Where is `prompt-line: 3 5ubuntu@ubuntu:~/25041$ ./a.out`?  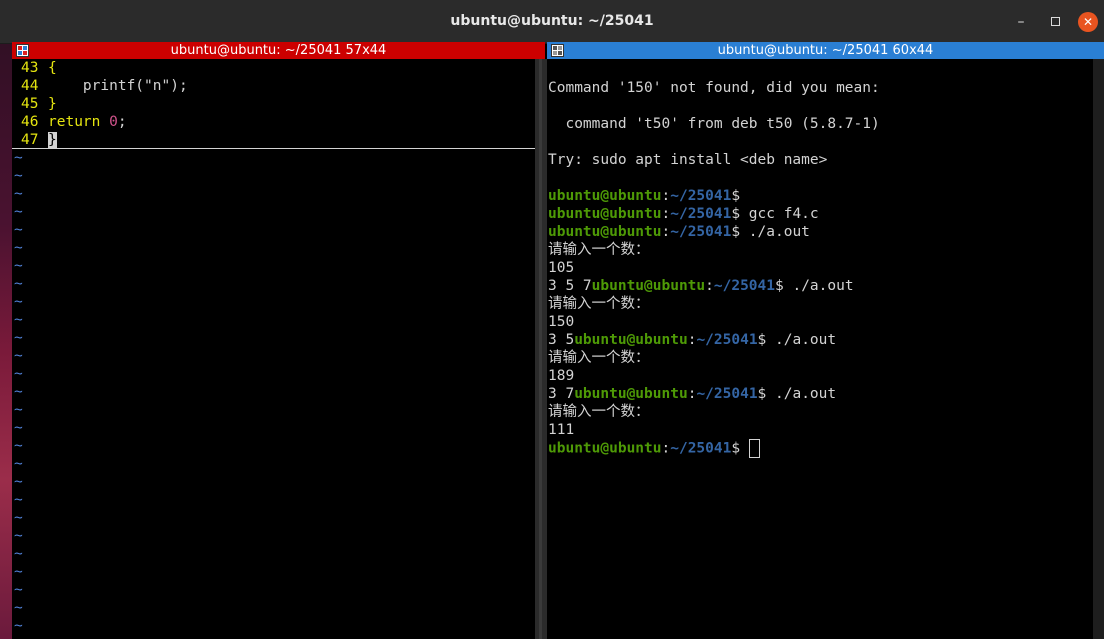
prompt-line: 3 5ubuntu@ubuntu:~/25041$ ./a.out is located at coordinates (692, 340).